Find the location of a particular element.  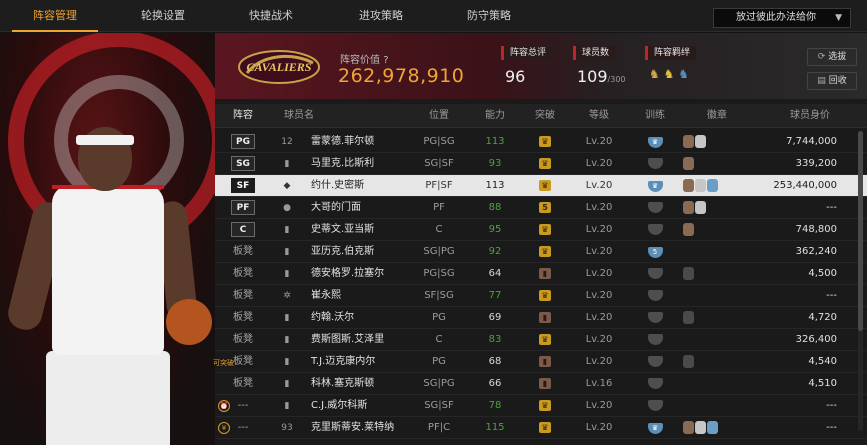

lineup-slot: --- is located at coordinates (243, 406).